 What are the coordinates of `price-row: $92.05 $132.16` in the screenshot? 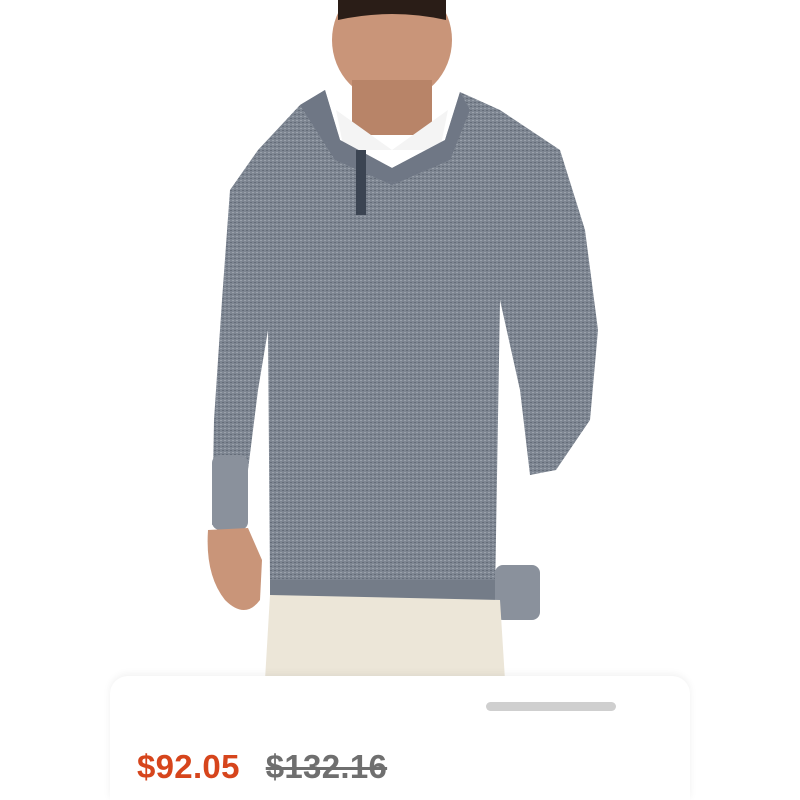 It's located at (262, 767).